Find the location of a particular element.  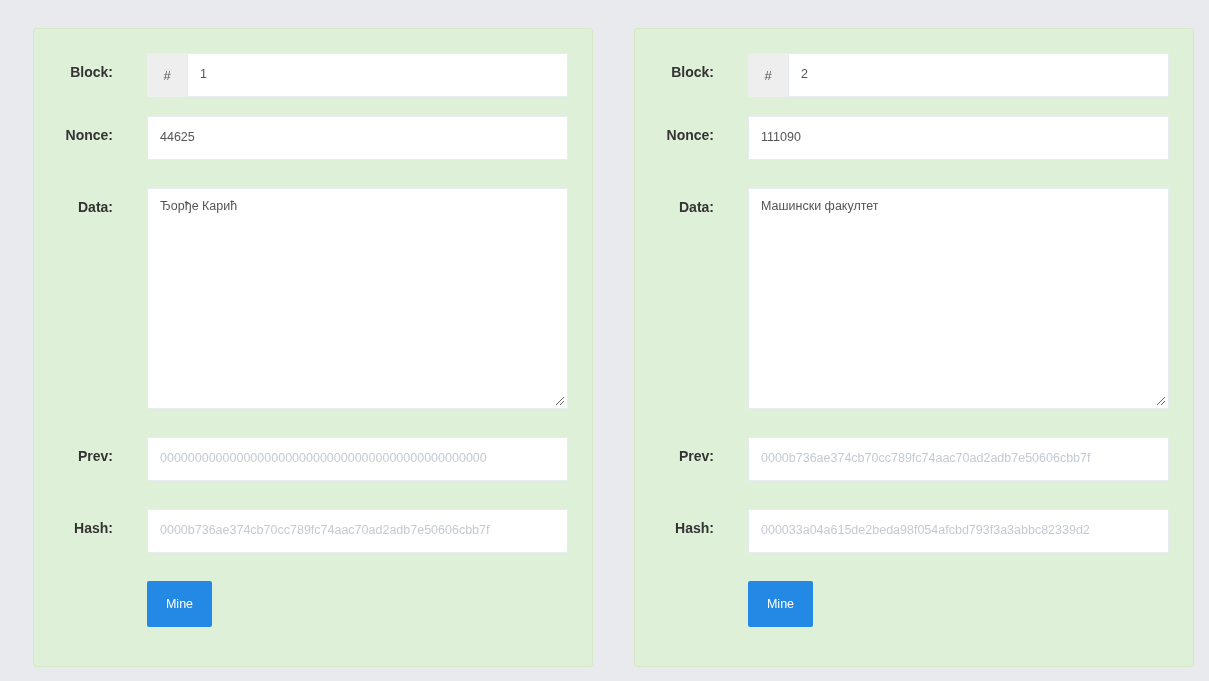

nonce-field: 111090 is located at coordinates (958, 138).